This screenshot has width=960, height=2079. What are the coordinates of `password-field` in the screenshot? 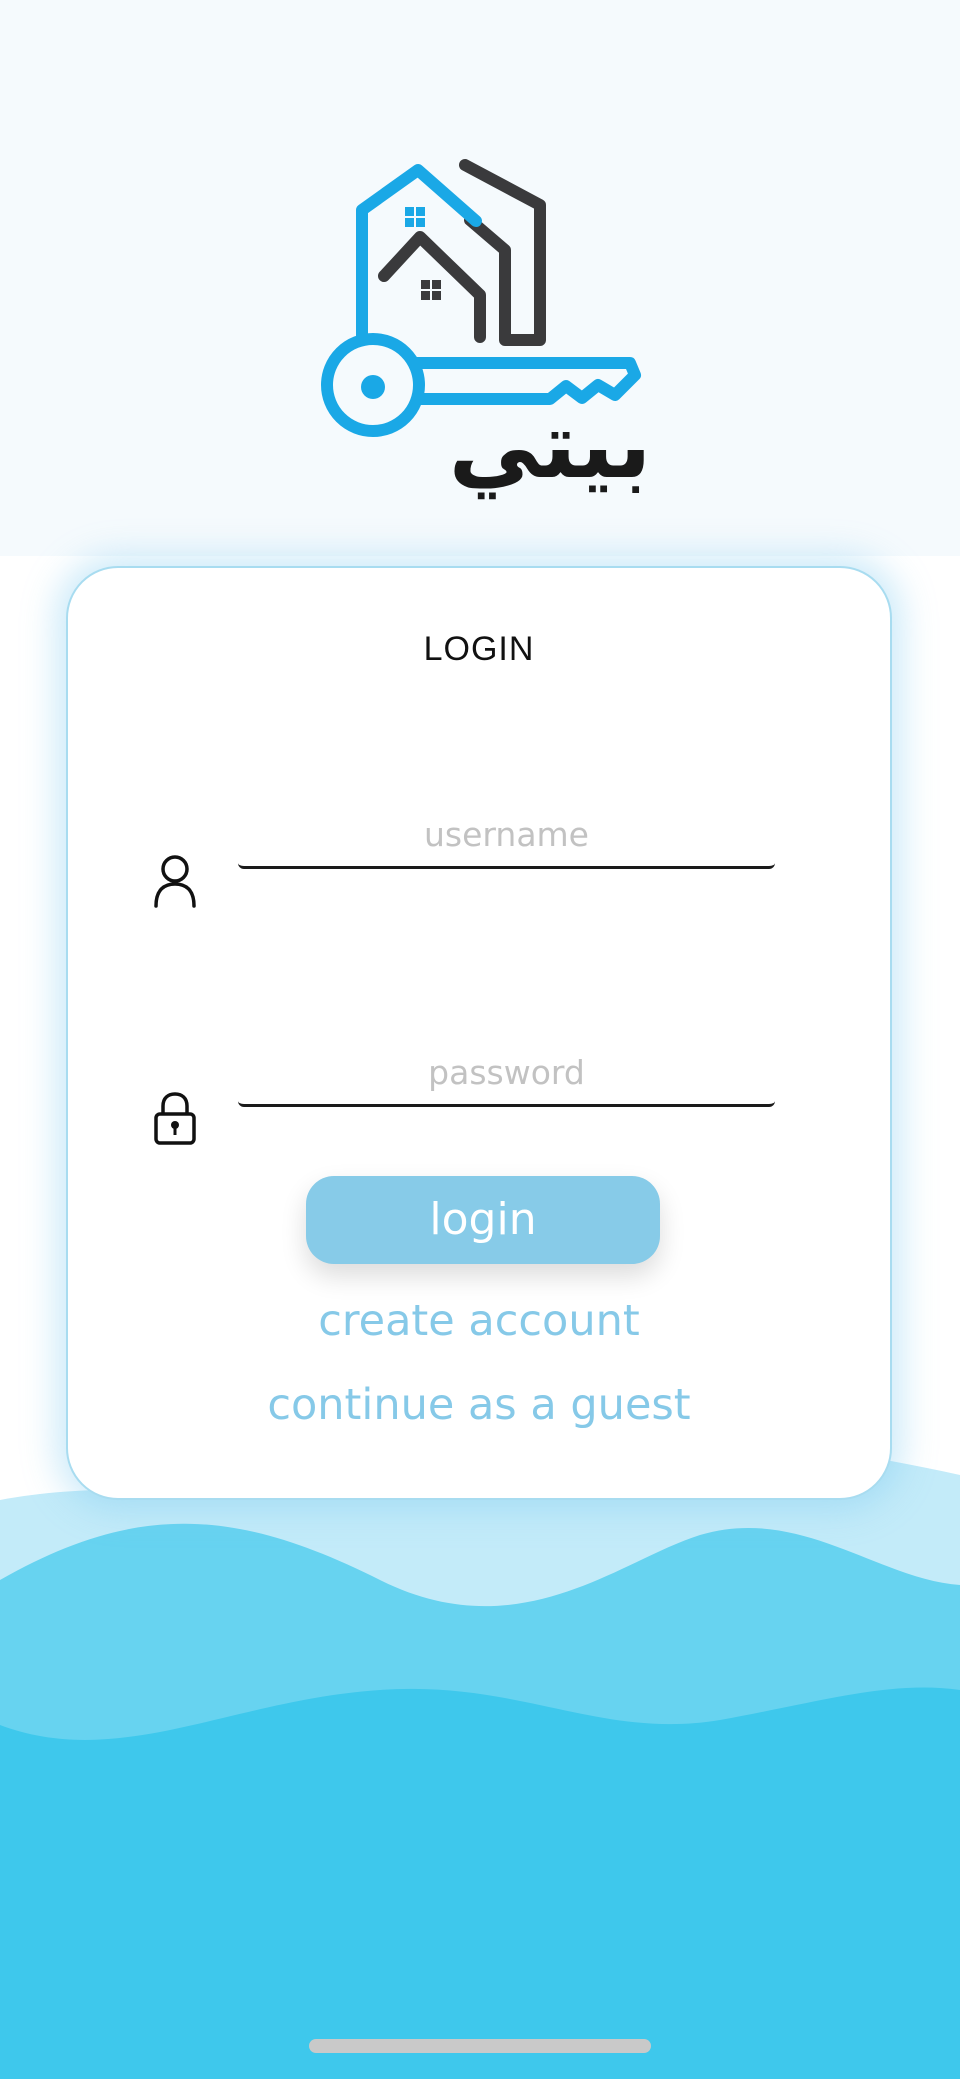 It's located at (506, 1075).